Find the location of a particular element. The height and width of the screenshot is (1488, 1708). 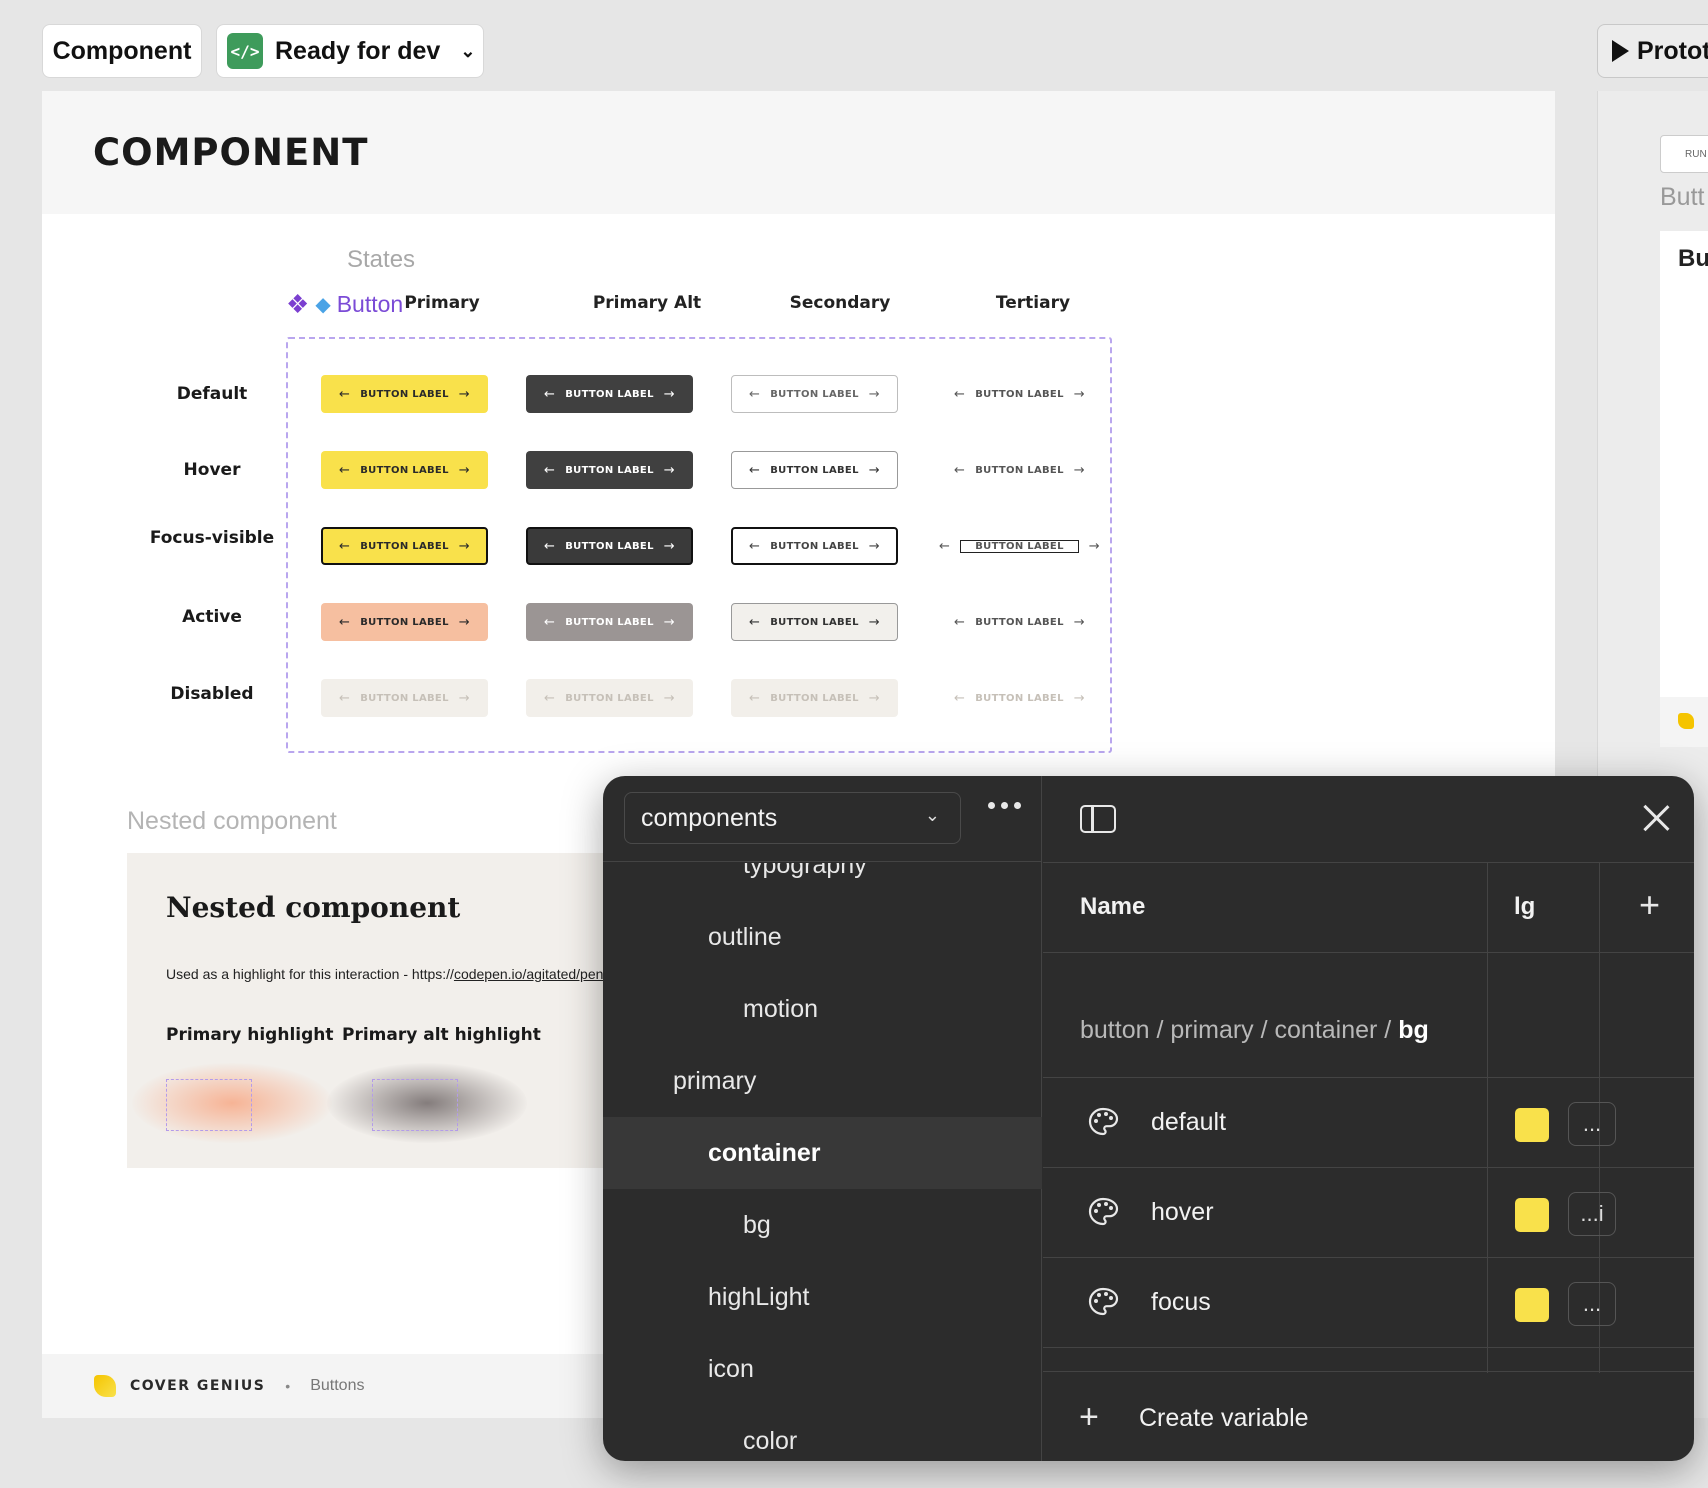

row-header-disabled: Disabled is located at coordinates (212, 694).